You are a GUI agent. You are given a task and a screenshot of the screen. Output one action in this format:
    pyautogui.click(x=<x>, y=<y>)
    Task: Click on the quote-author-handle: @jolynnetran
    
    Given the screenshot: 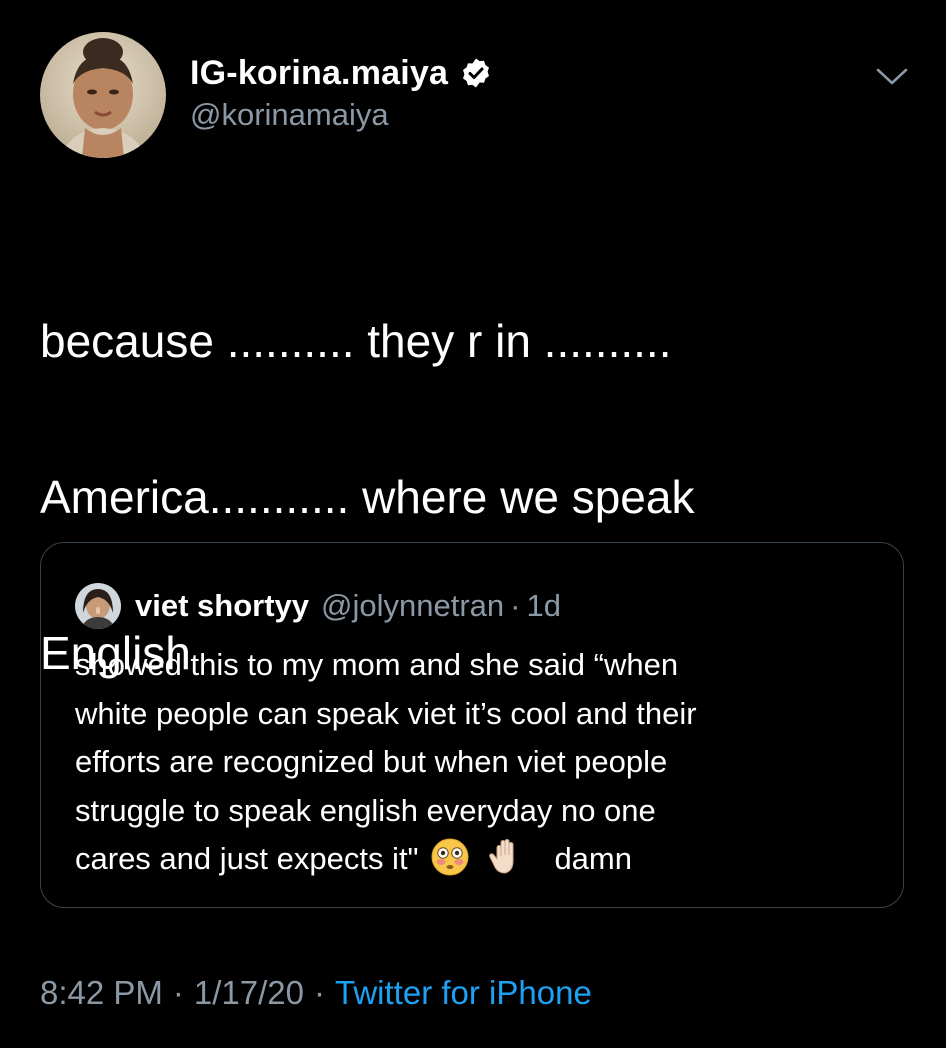 What is the action you would take?
    pyautogui.click(x=413, y=605)
    